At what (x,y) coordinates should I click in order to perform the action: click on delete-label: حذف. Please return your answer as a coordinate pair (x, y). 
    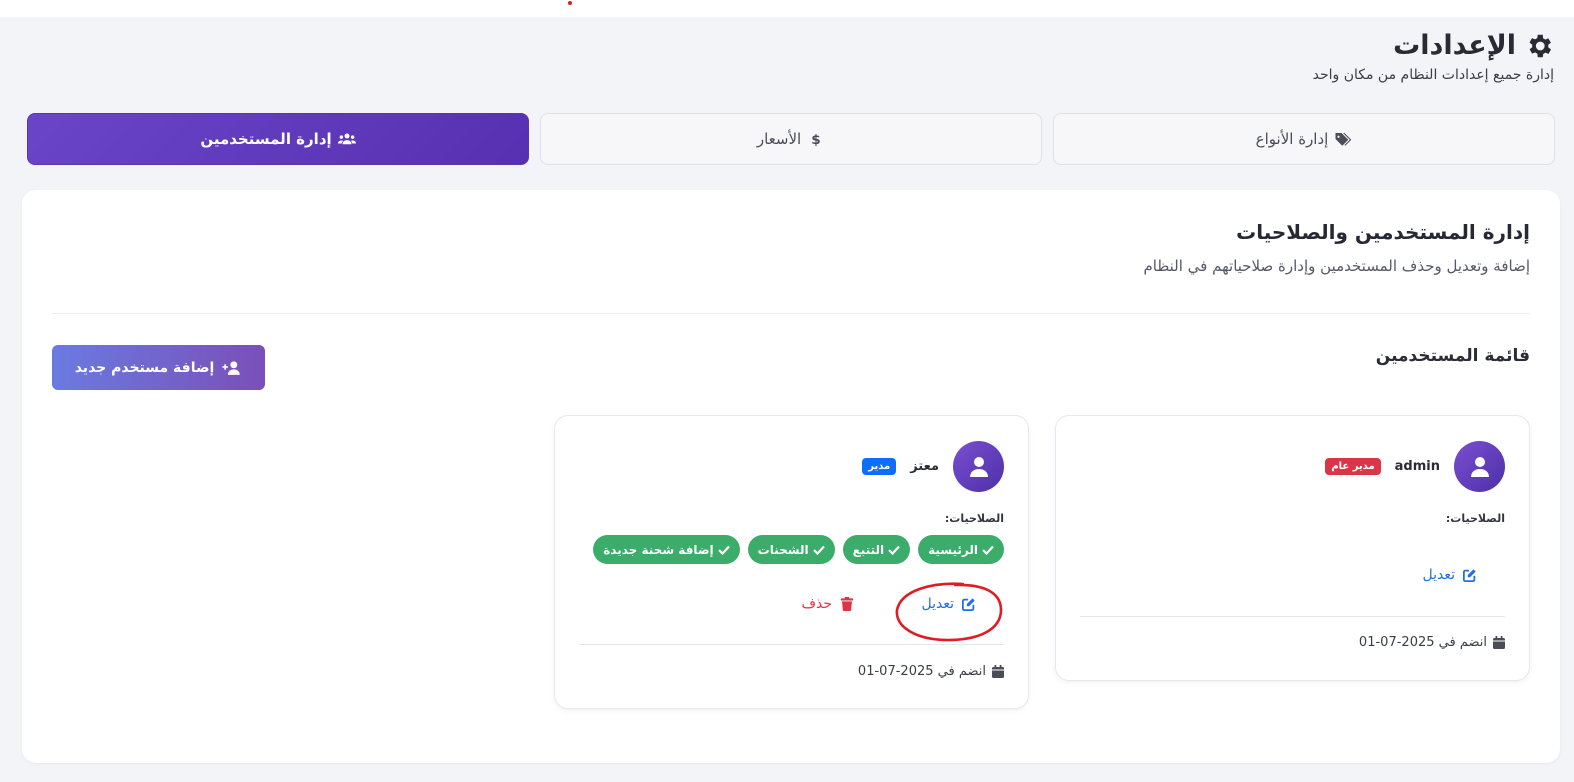
    Looking at the image, I should click on (816, 604).